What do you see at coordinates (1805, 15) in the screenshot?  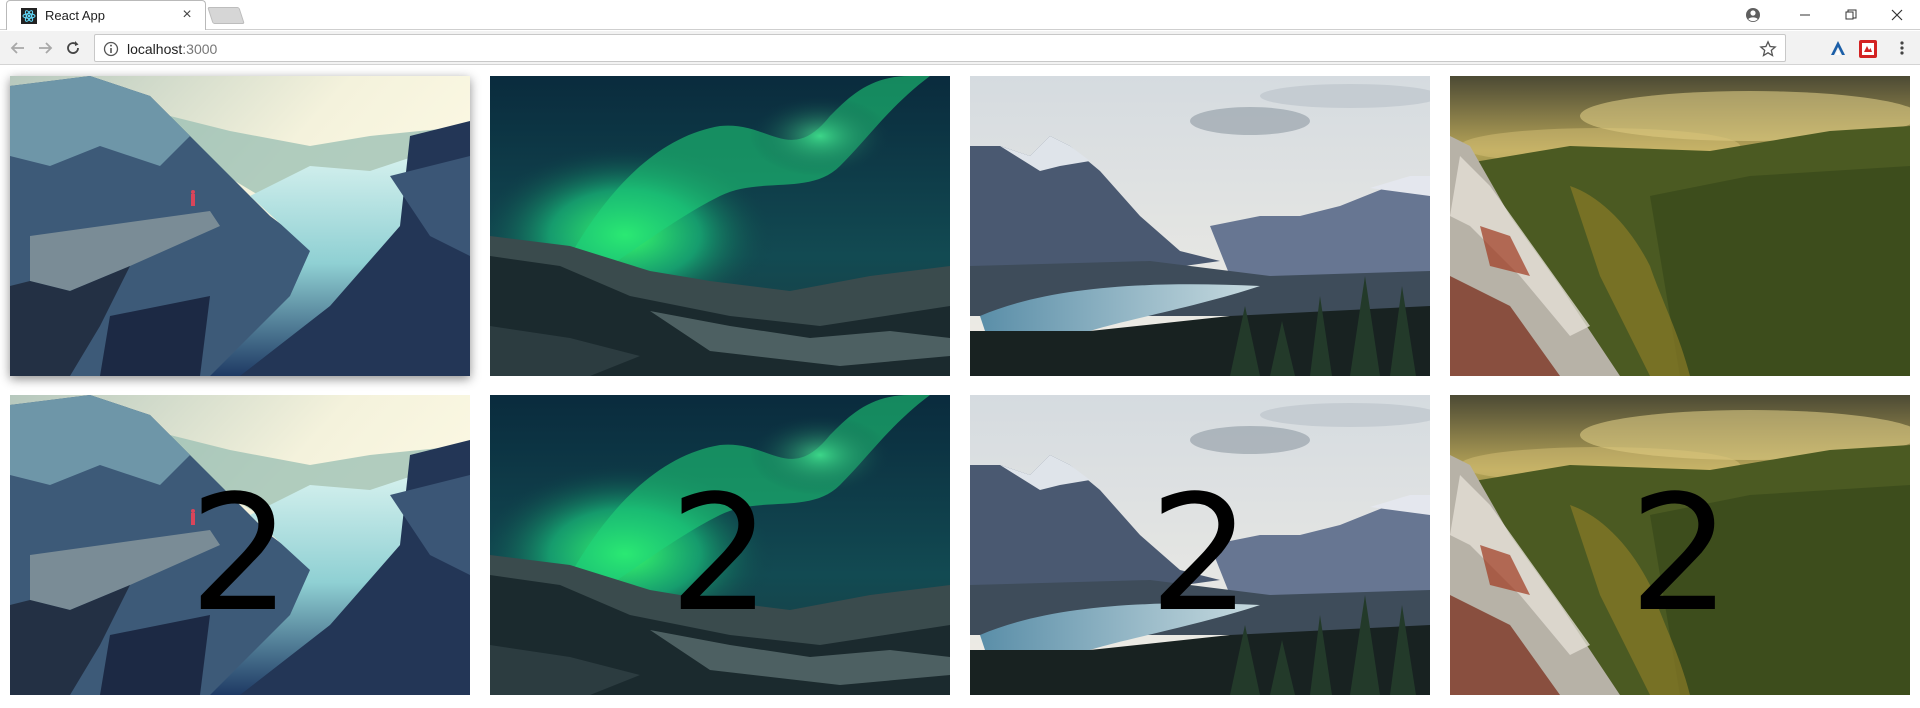 I see `minimize-button` at bounding box center [1805, 15].